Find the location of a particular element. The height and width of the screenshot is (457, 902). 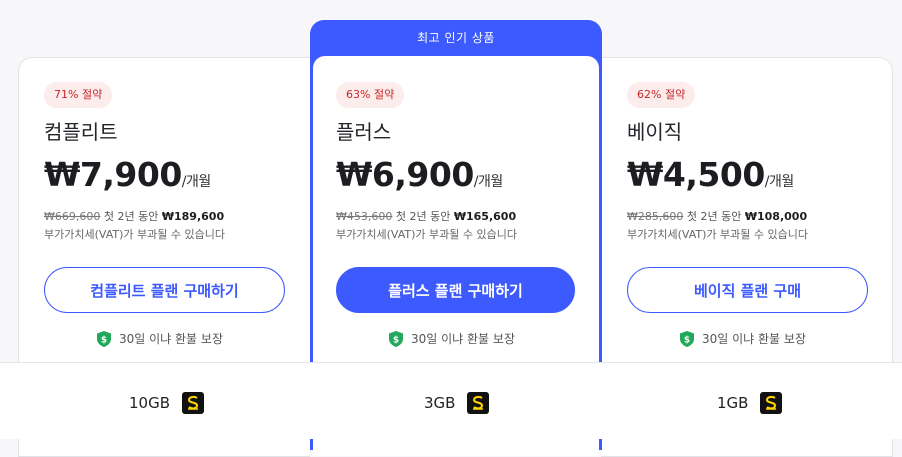

plan-price: ₩6,900/개월 is located at coordinates (419, 174).